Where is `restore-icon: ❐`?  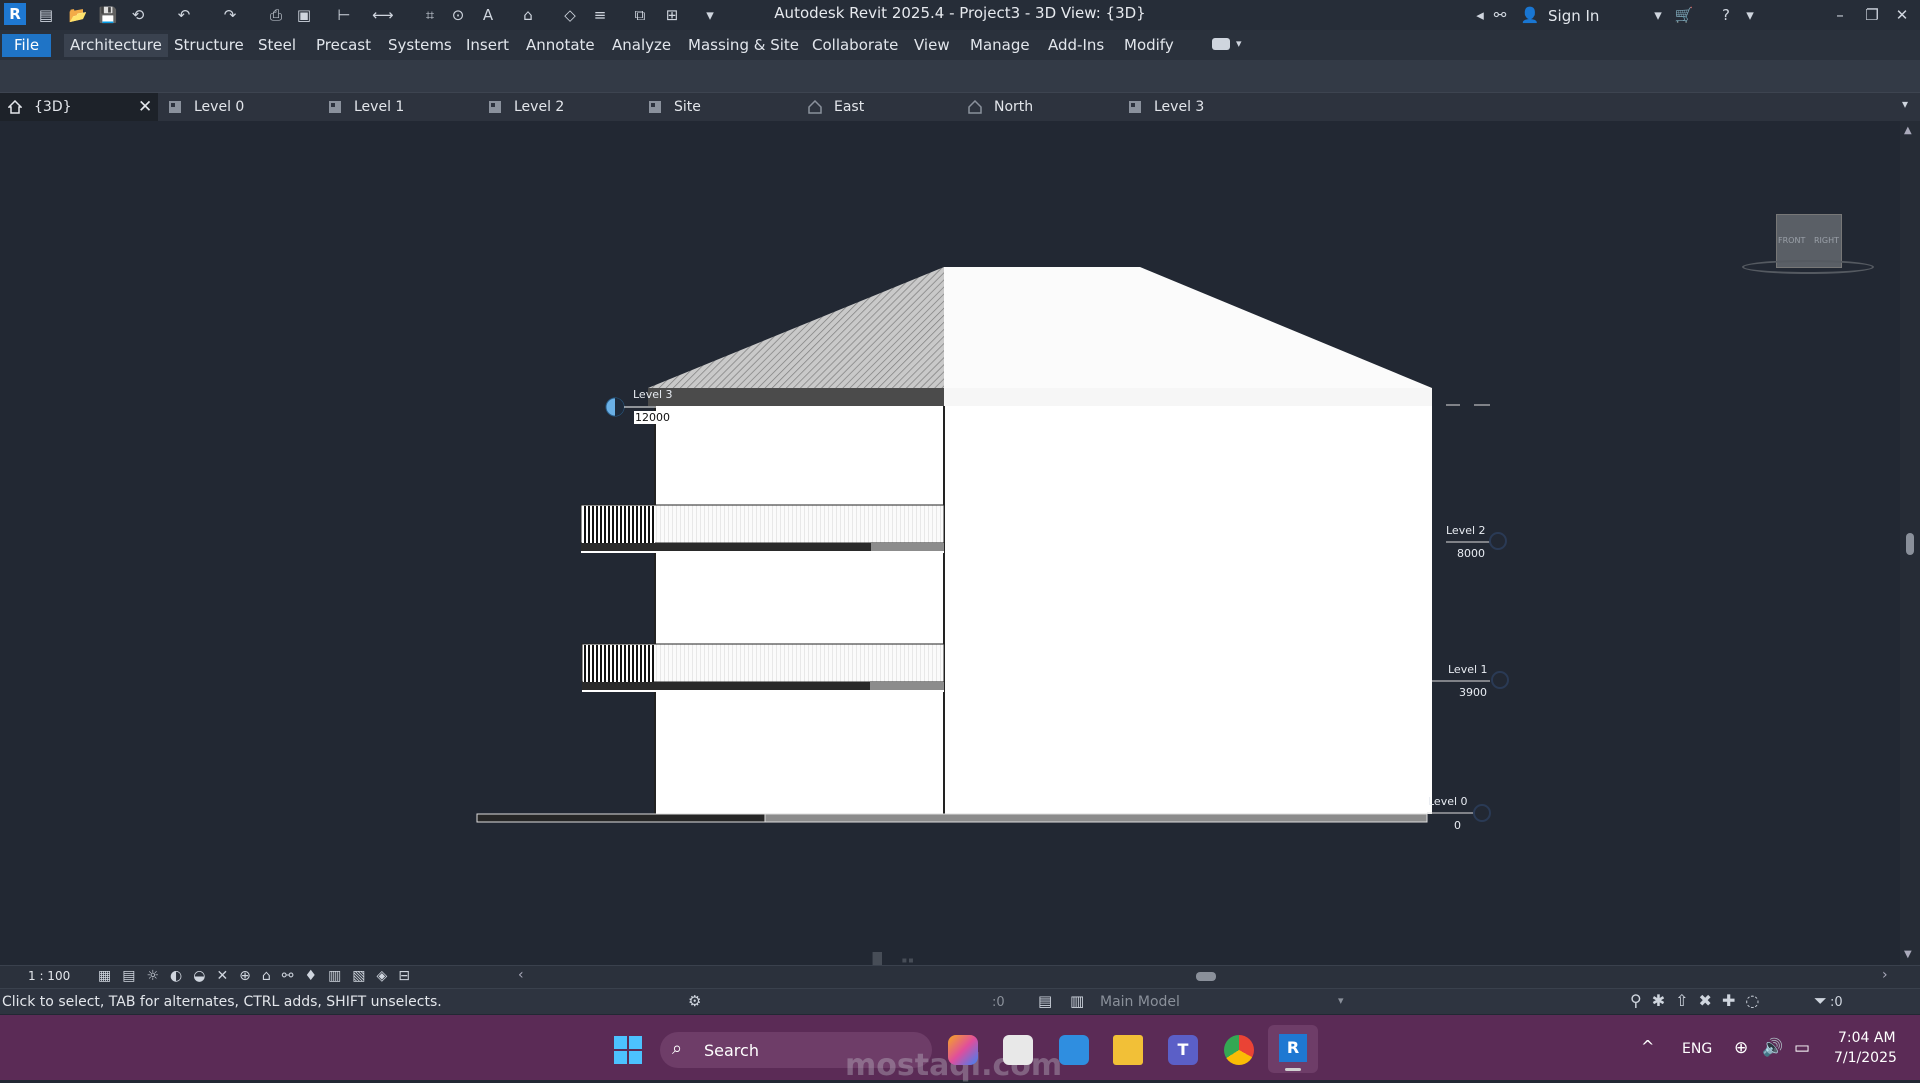 restore-icon: ❐ is located at coordinates (1872, 15).